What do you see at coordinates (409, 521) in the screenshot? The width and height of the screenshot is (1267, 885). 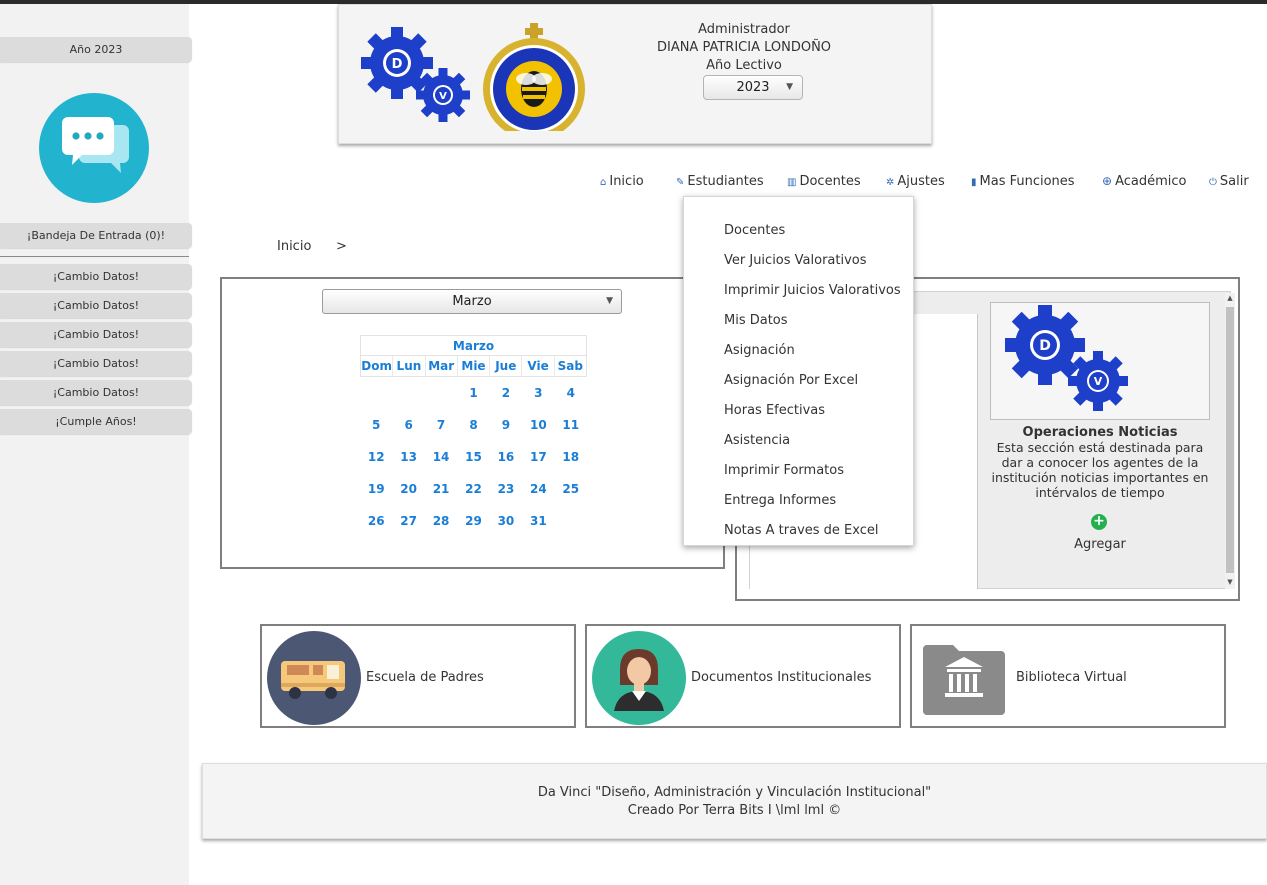 I see `calendar-day: 27` at bounding box center [409, 521].